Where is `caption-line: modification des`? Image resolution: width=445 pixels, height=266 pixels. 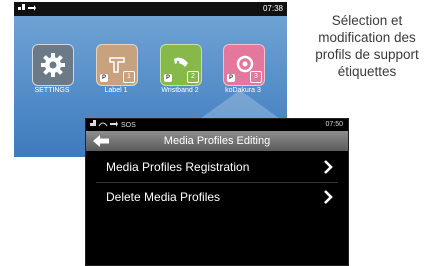 caption-line: modification des is located at coordinates (367, 37).